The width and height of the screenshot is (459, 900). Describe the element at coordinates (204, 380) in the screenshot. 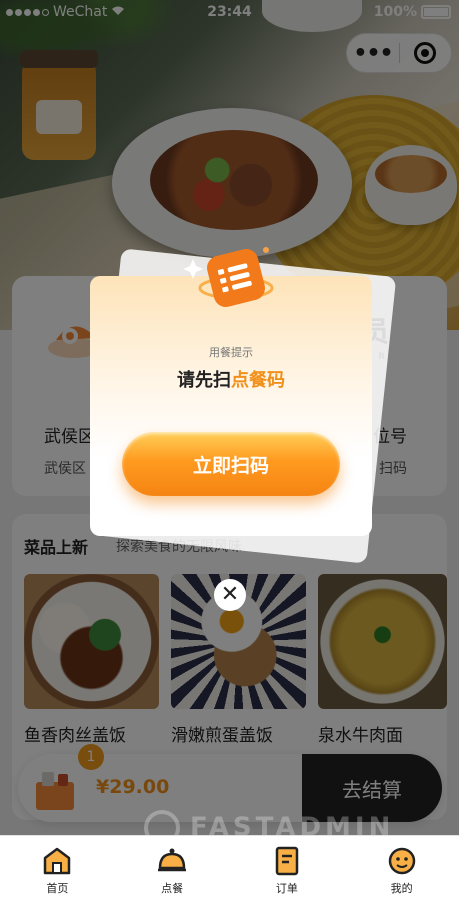

I see `modal-title-prefix: 请先扫` at that location.